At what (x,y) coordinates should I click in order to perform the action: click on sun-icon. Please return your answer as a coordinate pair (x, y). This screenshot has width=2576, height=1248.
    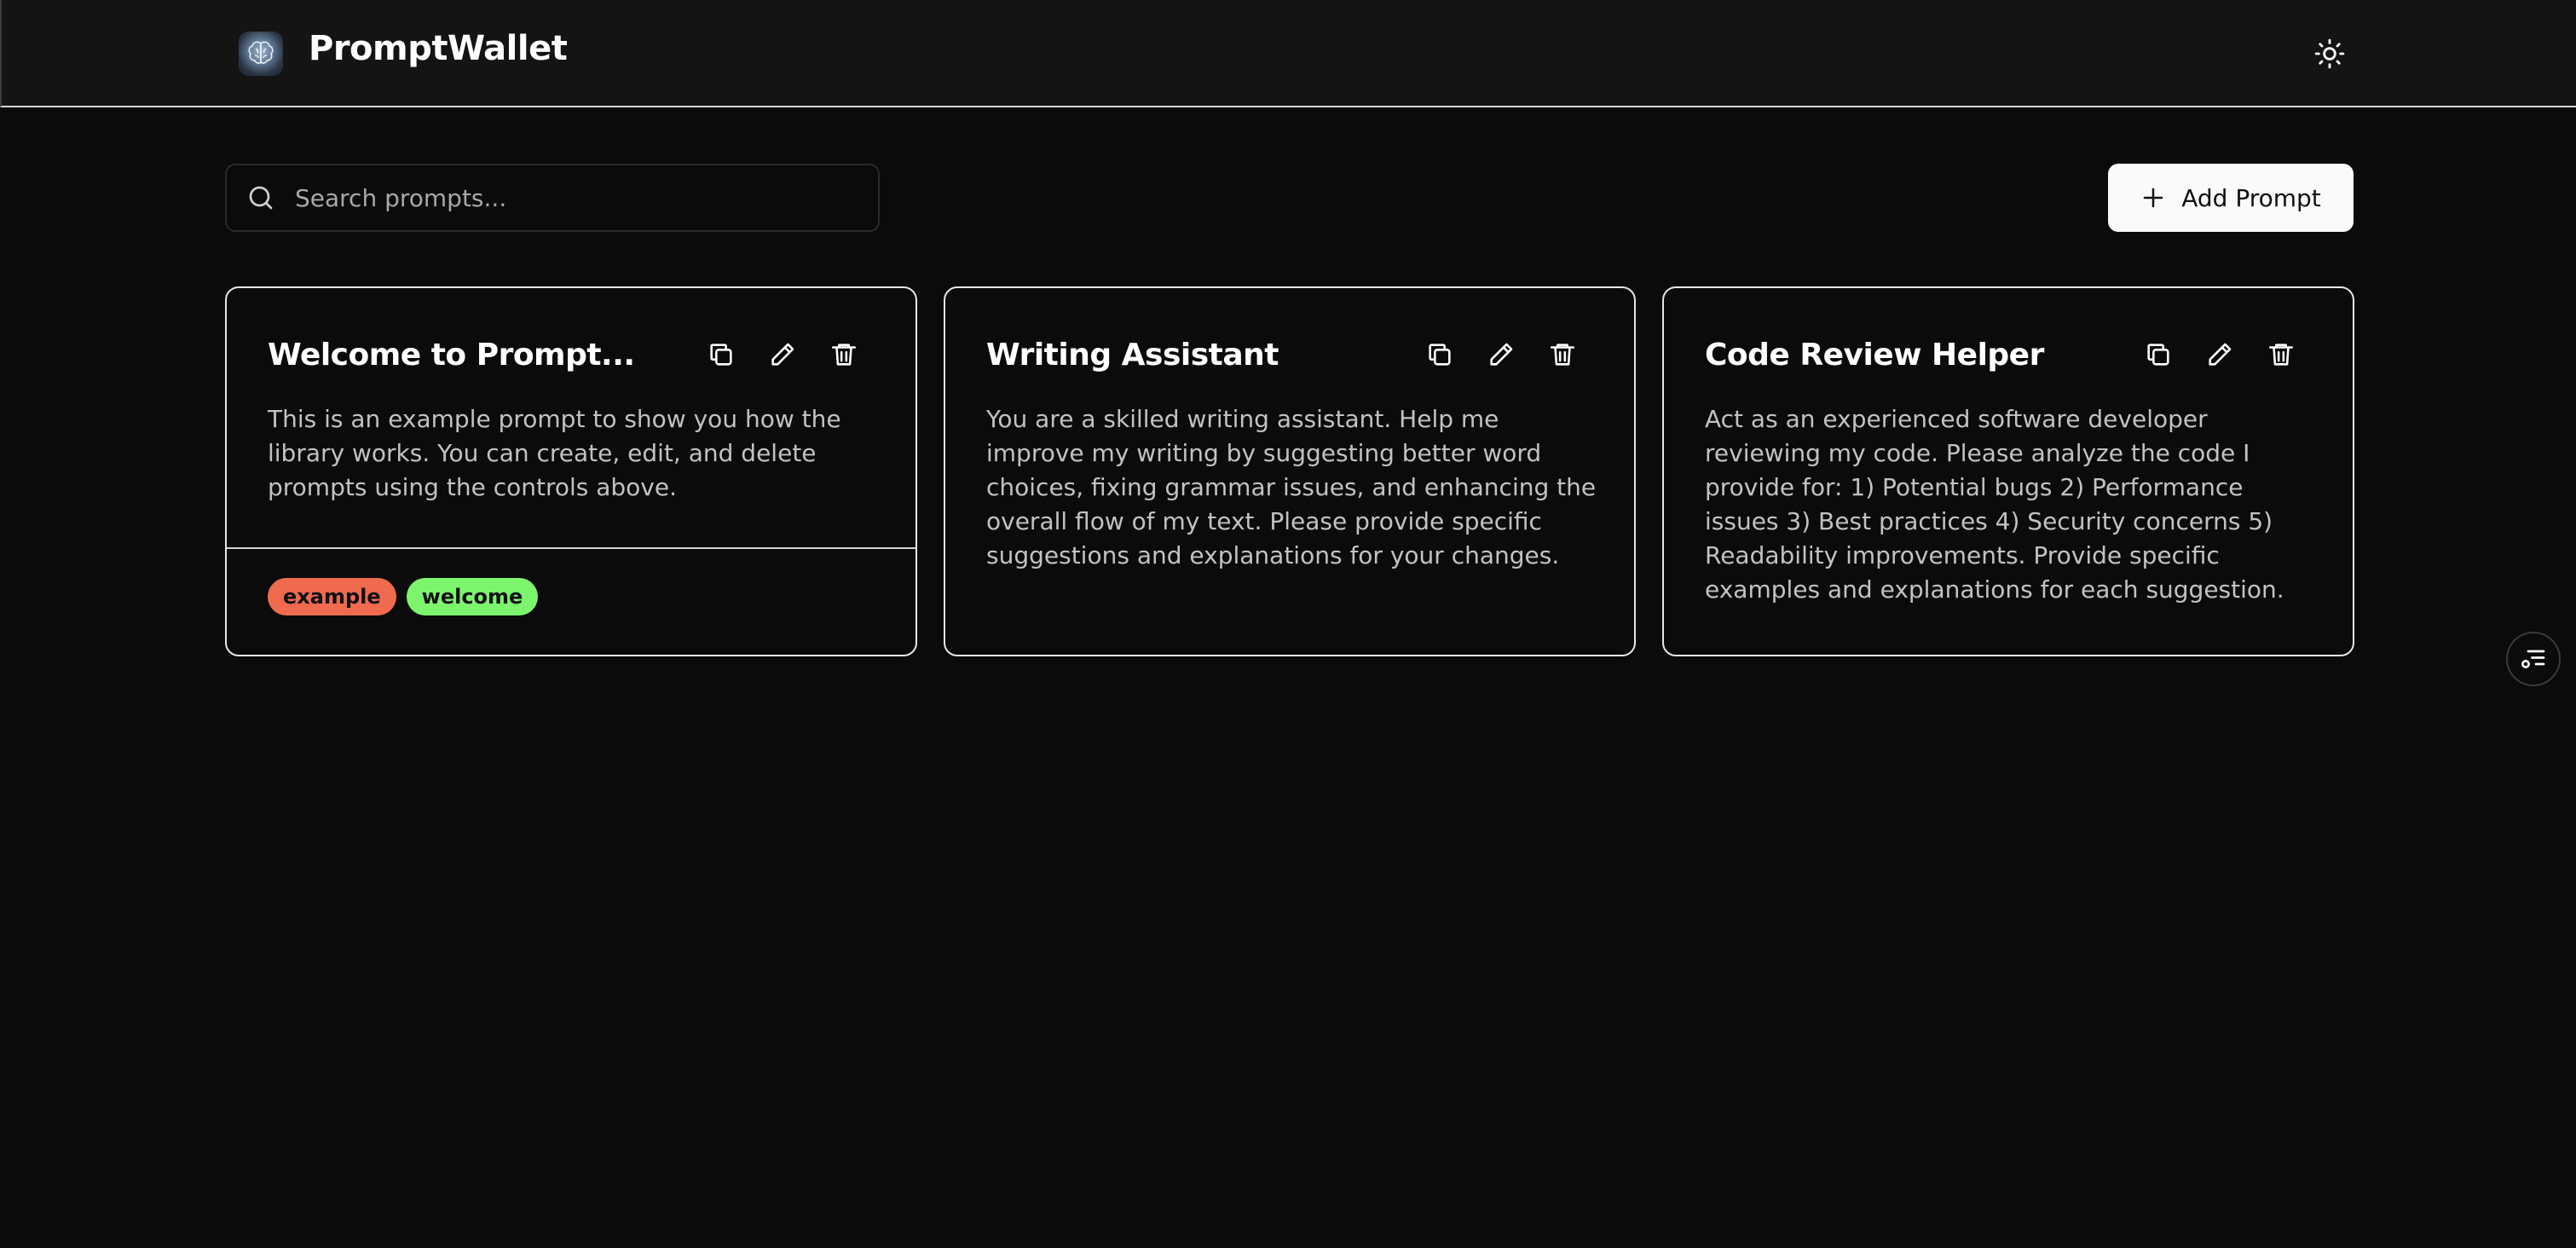
    Looking at the image, I should click on (2329, 53).